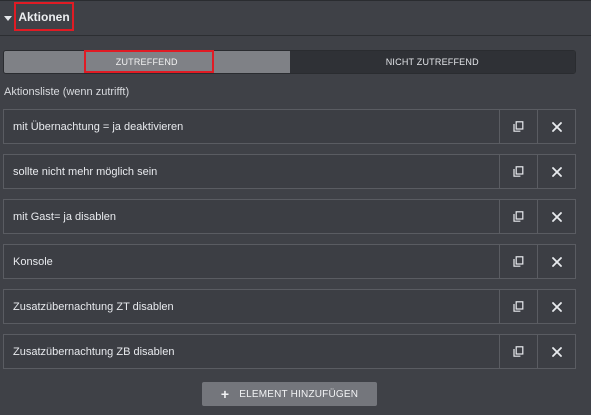 This screenshot has height=415, width=591. What do you see at coordinates (33, 261) in the screenshot?
I see `list-item-label: Konsole` at bounding box center [33, 261].